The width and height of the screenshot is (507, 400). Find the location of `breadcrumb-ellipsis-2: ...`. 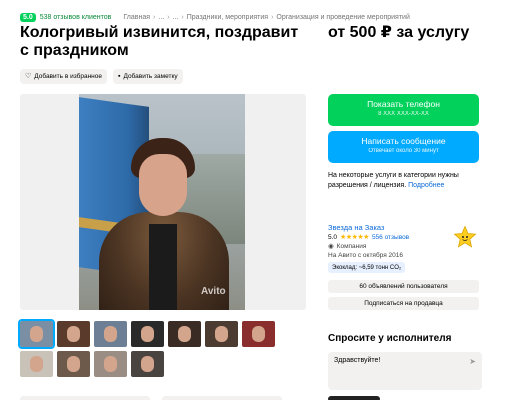

breadcrumb-ellipsis-2: ... is located at coordinates (176, 17).